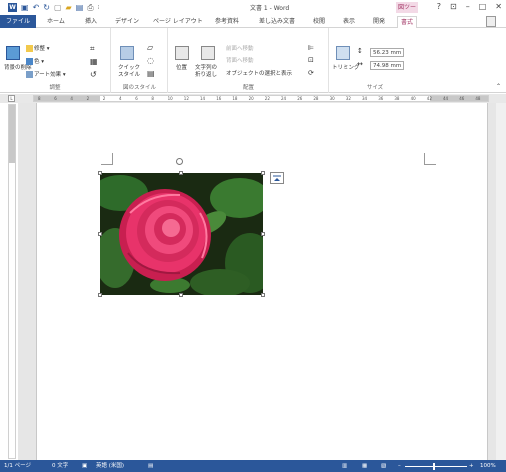 This screenshot has height=472, width=506. What do you see at coordinates (150, 60) in the screenshot?
I see `picture-effects-icon: ◌` at bounding box center [150, 60].